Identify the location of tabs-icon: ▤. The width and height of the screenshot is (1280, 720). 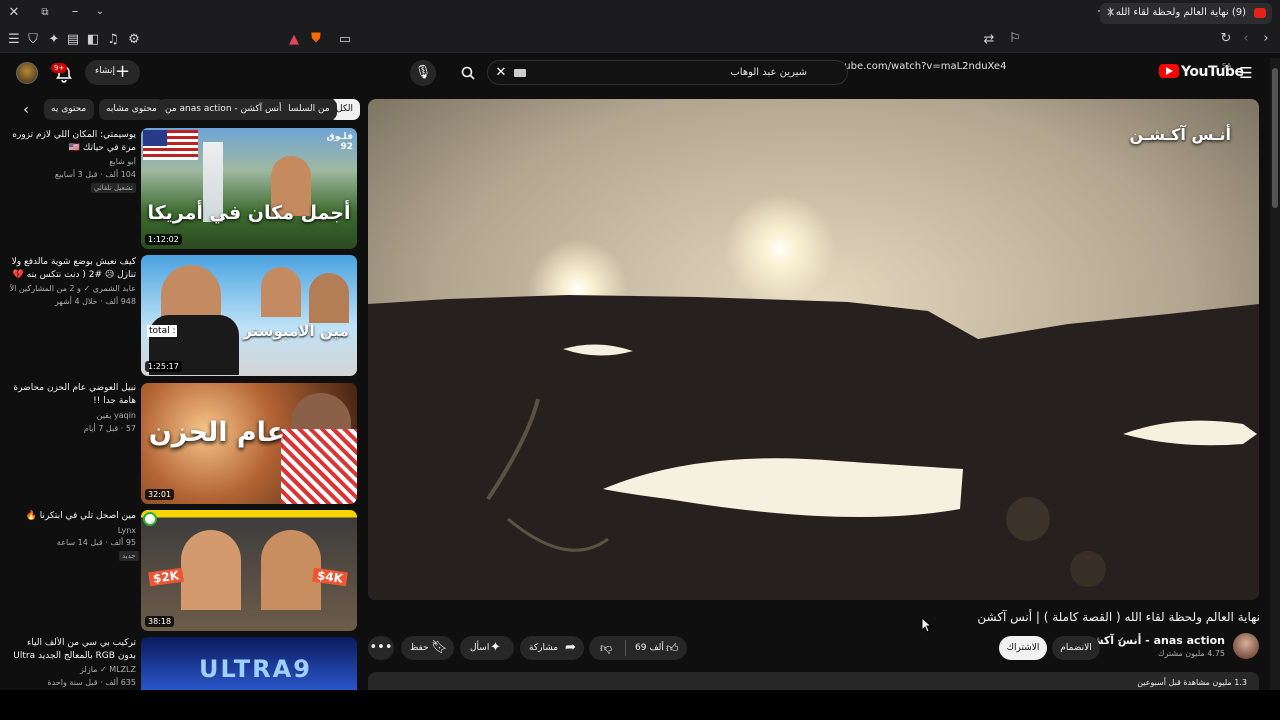
(73, 40).